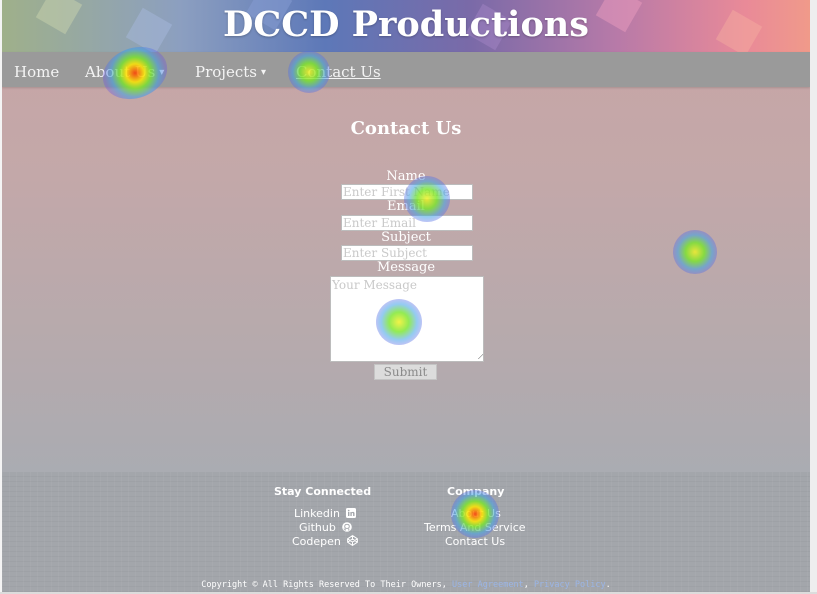  Describe the element at coordinates (475, 541) in the screenshot. I see `footer-contact-link: Contact Us` at that location.